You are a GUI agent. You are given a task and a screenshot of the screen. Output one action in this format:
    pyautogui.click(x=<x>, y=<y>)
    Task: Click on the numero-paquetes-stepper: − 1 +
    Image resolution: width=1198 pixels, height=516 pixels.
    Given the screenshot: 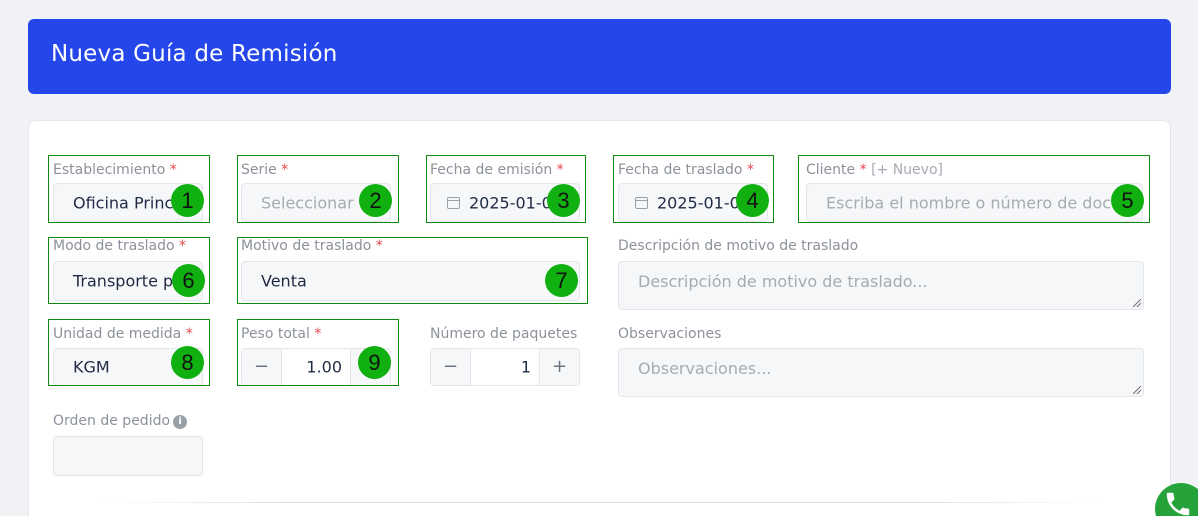 What is the action you would take?
    pyautogui.click(x=505, y=367)
    